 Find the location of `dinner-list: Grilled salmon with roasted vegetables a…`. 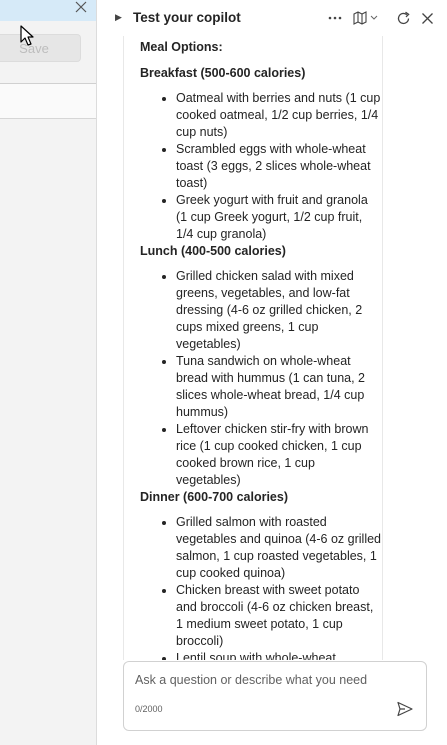

dinner-list: Grilled salmon with roasted vegetables a… is located at coordinates (261, 587).